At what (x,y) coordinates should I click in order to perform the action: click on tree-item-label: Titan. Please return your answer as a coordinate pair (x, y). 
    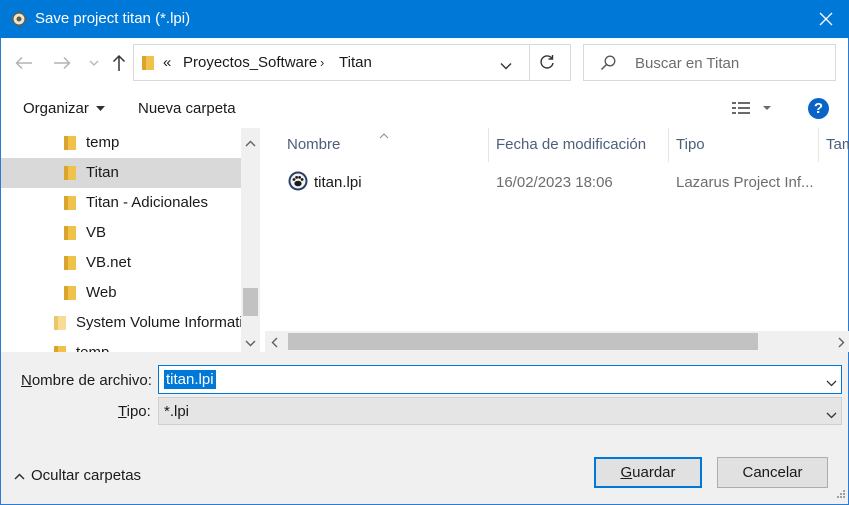
    Looking at the image, I should click on (102, 172).